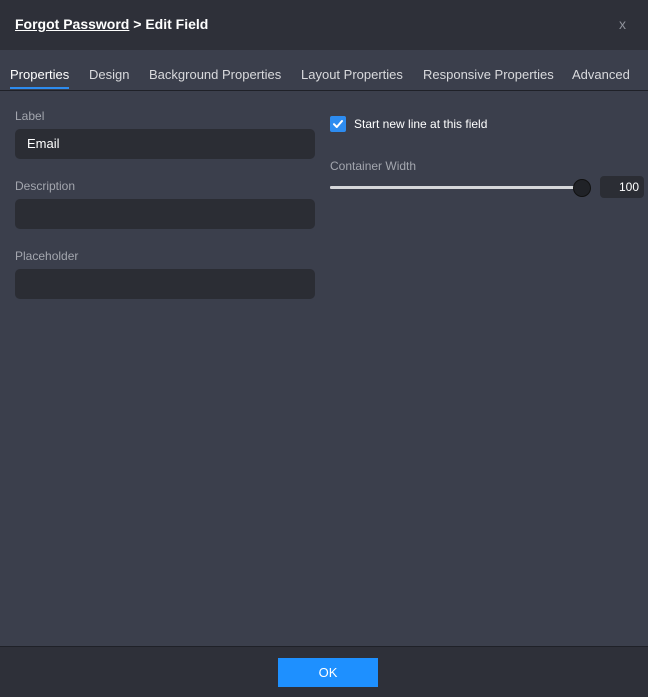 The height and width of the screenshot is (697, 648). I want to click on page-title: Forgot Password > Edit Field, so click(111, 24).